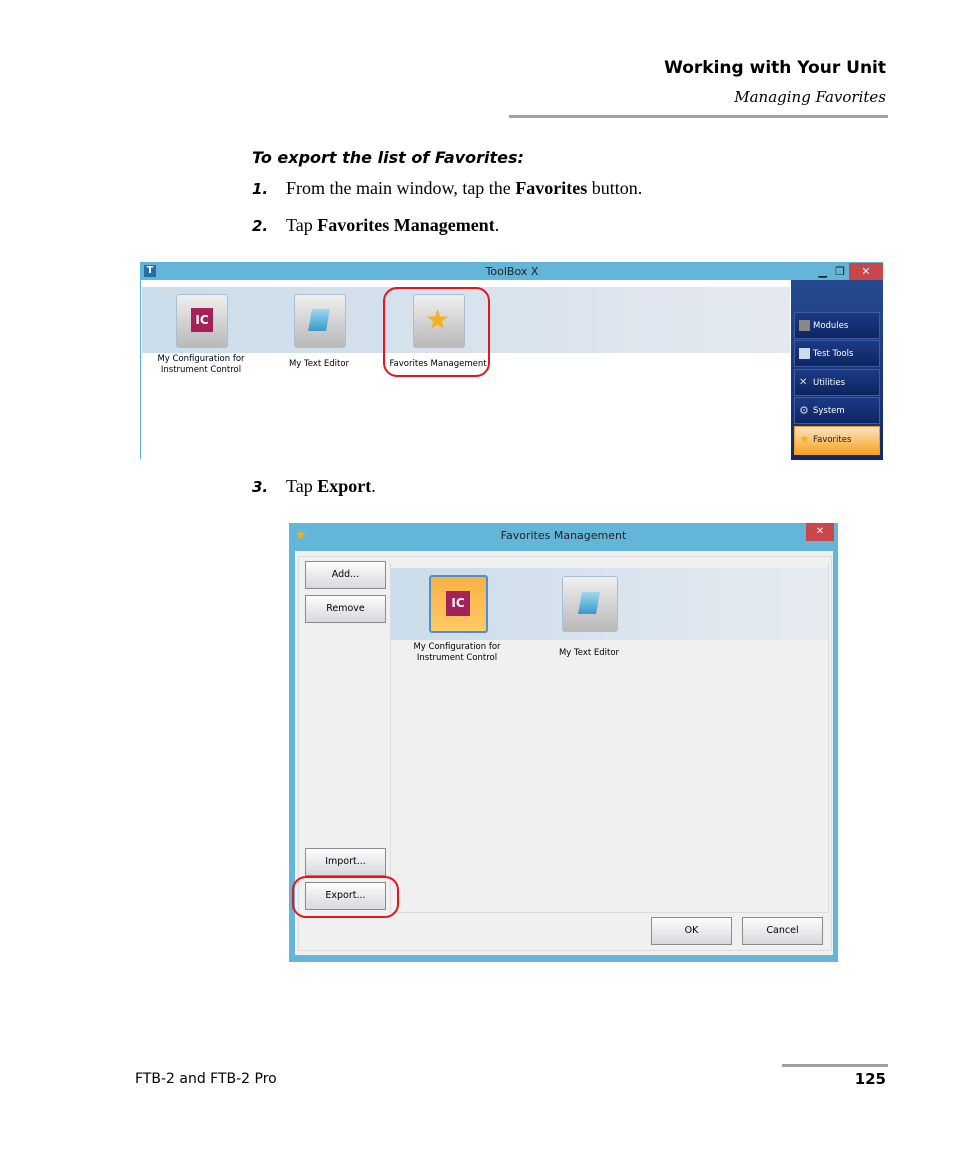 This screenshot has width=954, height=1159. I want to click on toolbox-logo-icon: T, so click(150, 271).